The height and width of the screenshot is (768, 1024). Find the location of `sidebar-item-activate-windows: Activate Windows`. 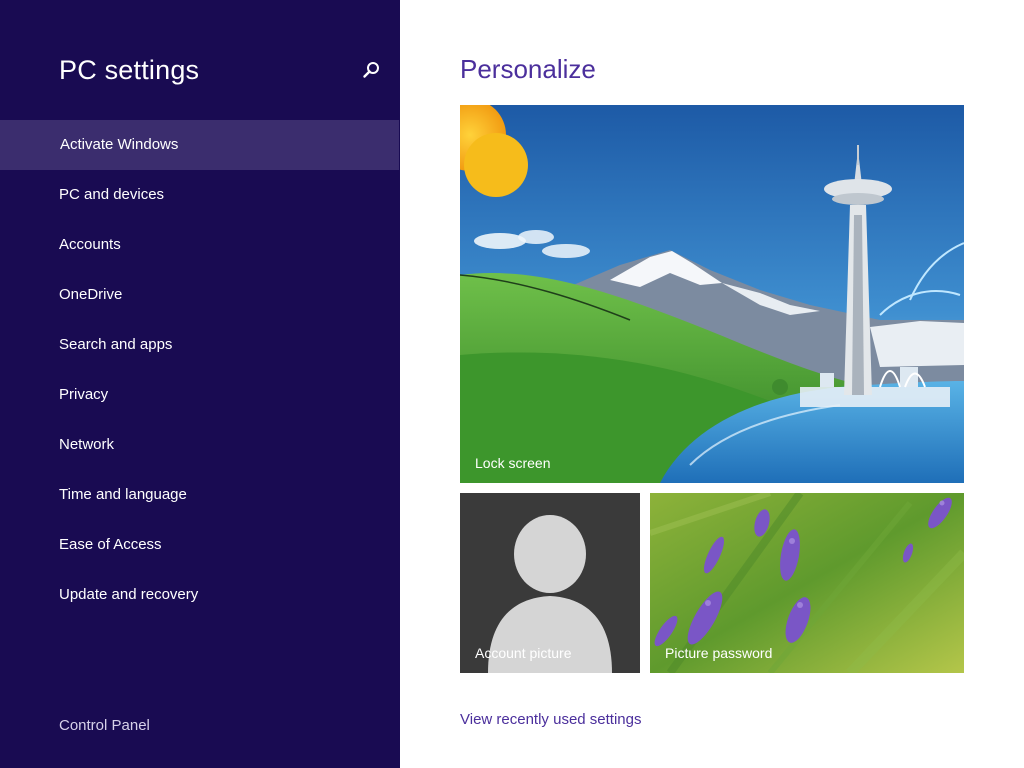

sidebar-item-activate-windows: Activate Windows is located at coordinates (199, 145).